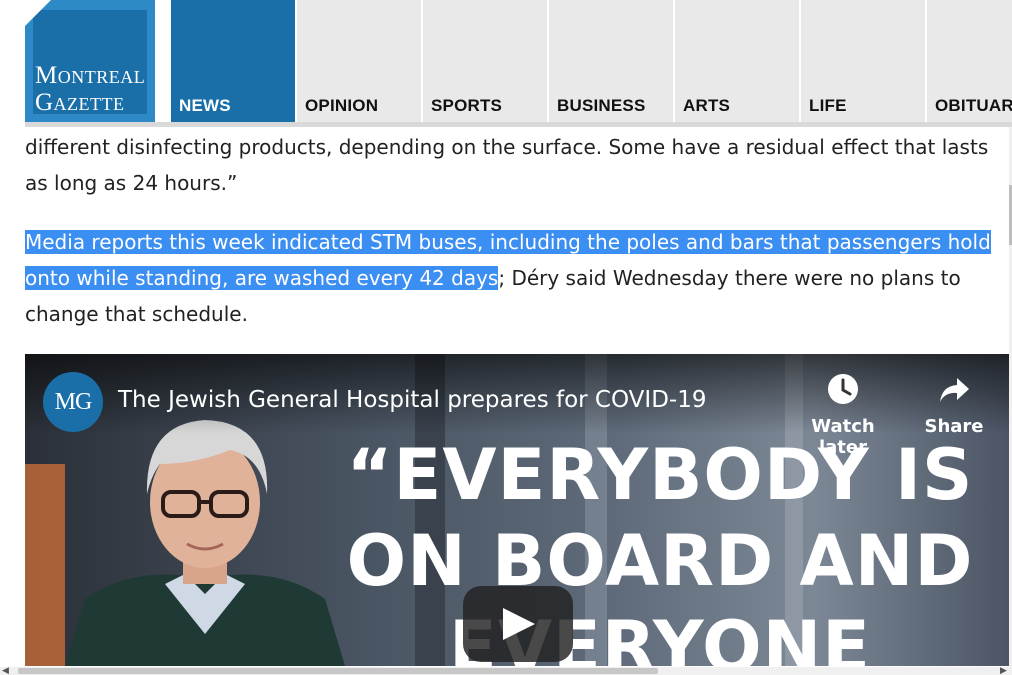 The image size is (1012, 675). What do you see at coordinates (954, 390) in the screenshot?
I see `share-arrow-icon` at bounding box center [954, 390].